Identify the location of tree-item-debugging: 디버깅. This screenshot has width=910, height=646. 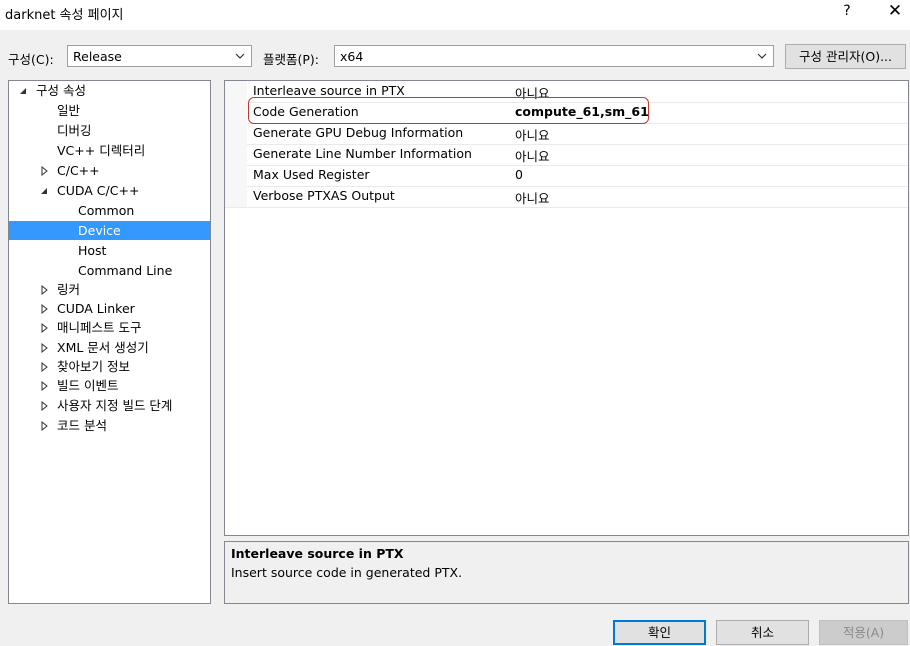
(109, 130).